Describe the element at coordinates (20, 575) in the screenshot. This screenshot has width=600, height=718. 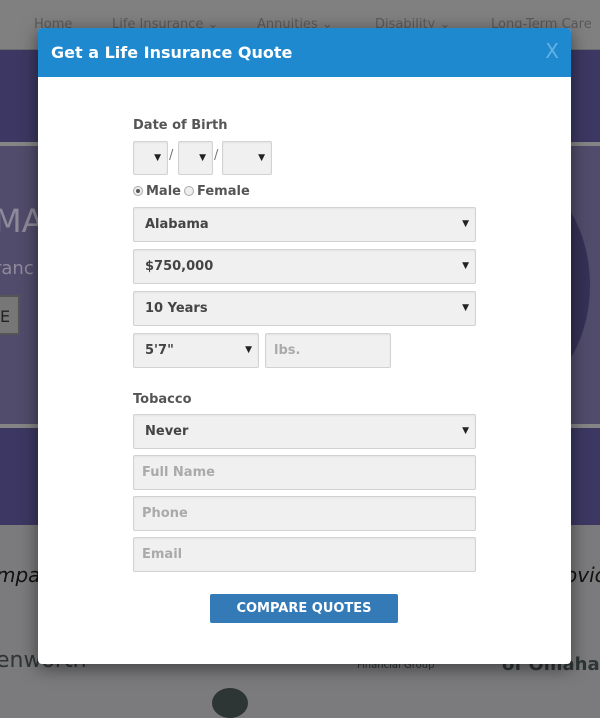
I see `section-heading-left: mpa` at that location.